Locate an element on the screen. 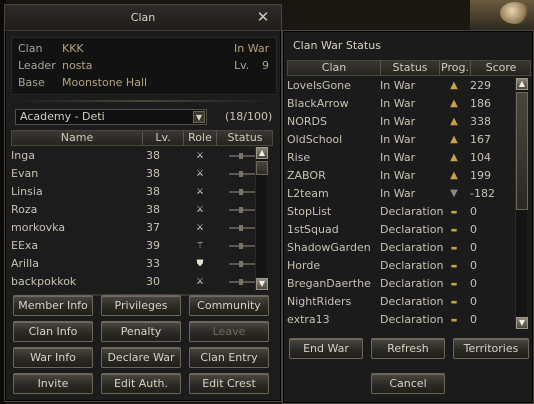 This screenshot has width=534, height=404. war-row: ZABOR In War ▲ 199 is located at coordinates (400, 176).